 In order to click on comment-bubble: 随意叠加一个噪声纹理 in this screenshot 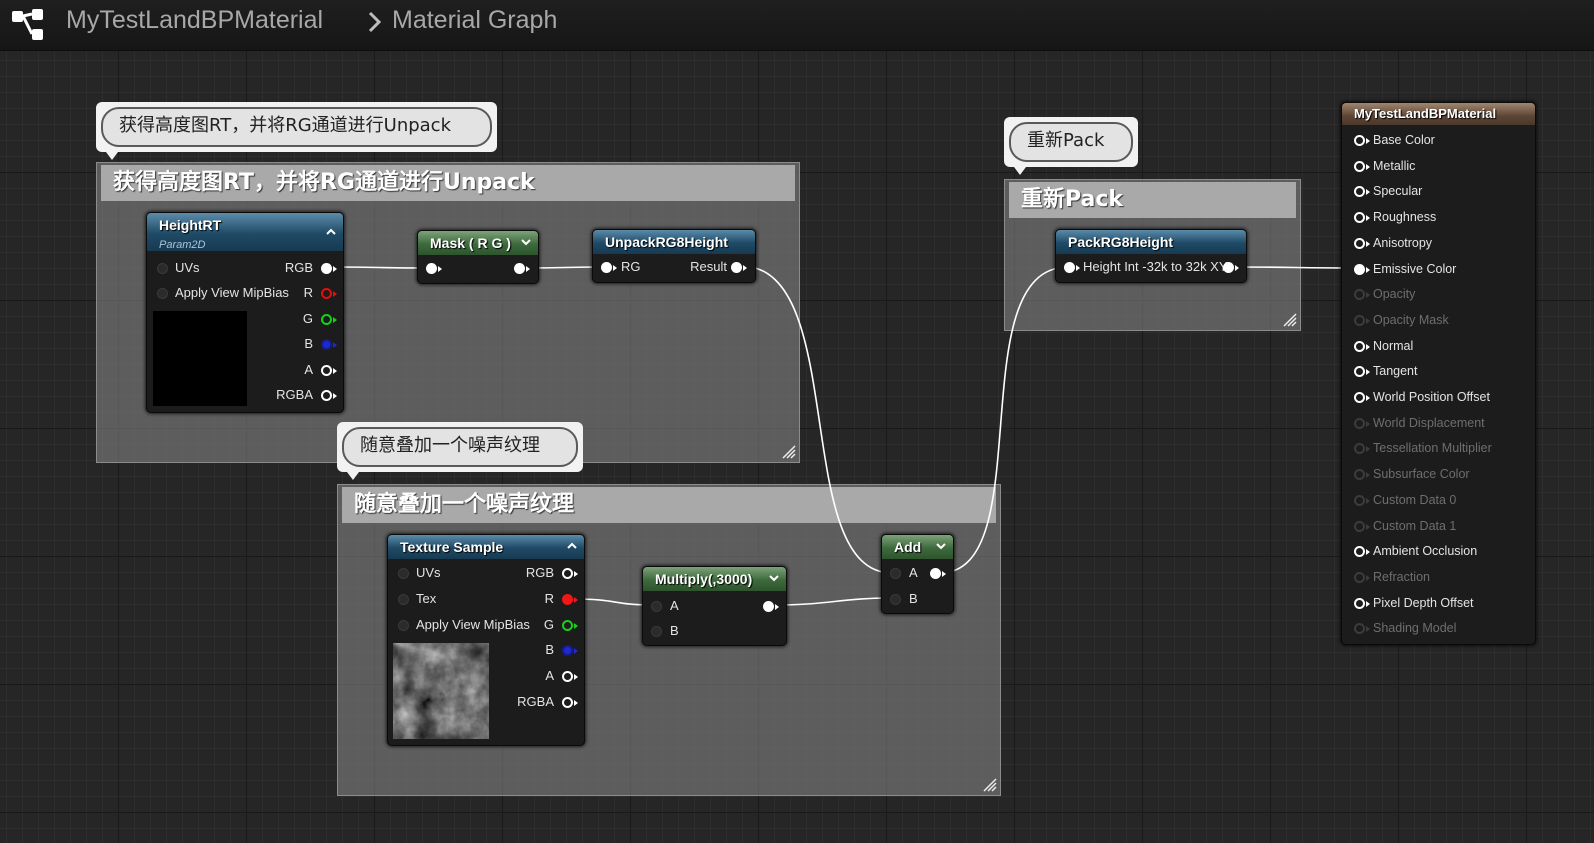, I will do `click(460, 451)`.